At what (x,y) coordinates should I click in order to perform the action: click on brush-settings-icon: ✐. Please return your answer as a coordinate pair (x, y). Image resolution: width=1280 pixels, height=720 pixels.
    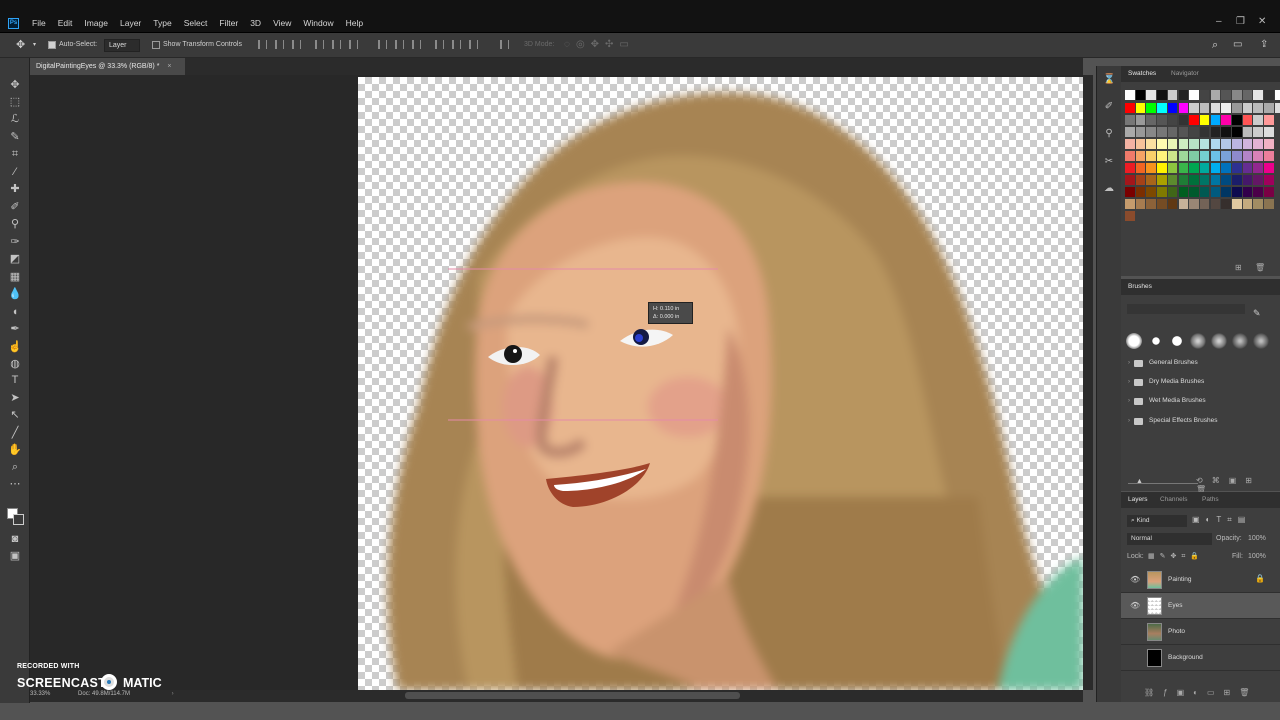
    Looking at the image, I should click on (1109, 107).